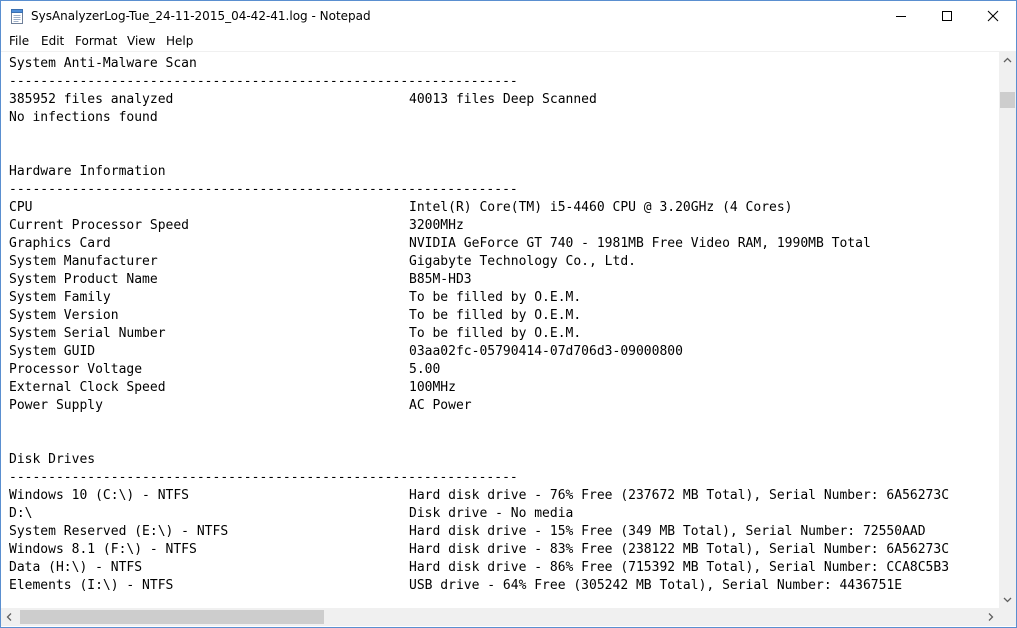 The image size is (1017, 628). Describe the element at coordinates (103, 549) in the screenshot. I see `log-line-label: Windows 8.1 (F:\) - NTFS` at that location.